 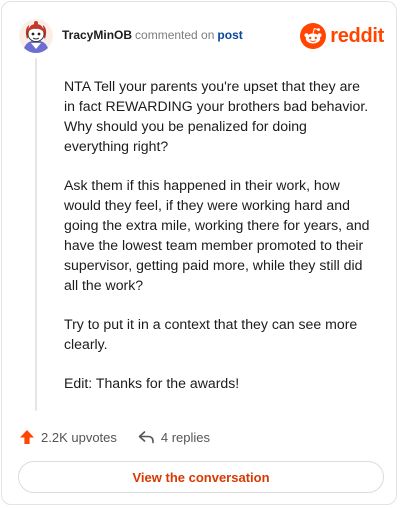 I want to click on reply-stat: 4 replies, so click(x=174, y=437).